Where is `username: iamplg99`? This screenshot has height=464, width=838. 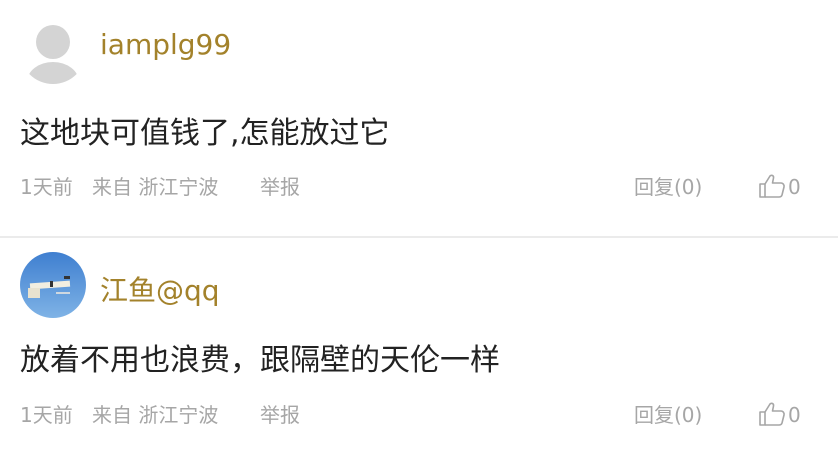 username: iamplg99 is located at coordinates (165, 44).